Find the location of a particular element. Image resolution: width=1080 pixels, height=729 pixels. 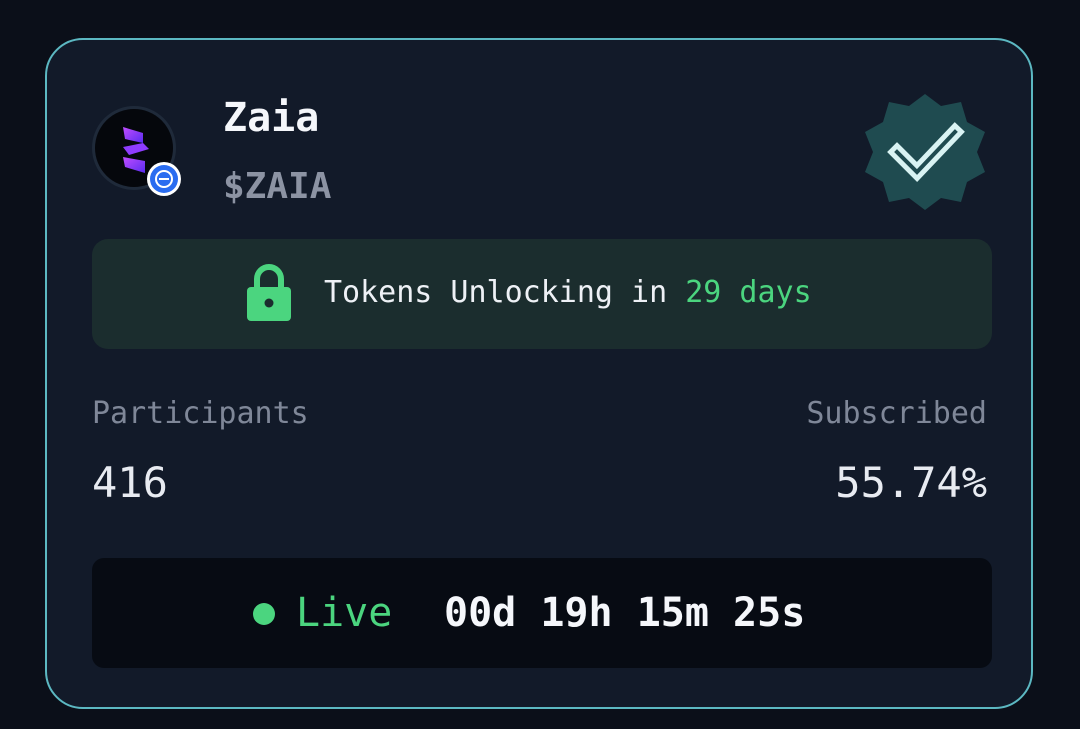

zaia-logo-icon is located at coordinates (136, 150).